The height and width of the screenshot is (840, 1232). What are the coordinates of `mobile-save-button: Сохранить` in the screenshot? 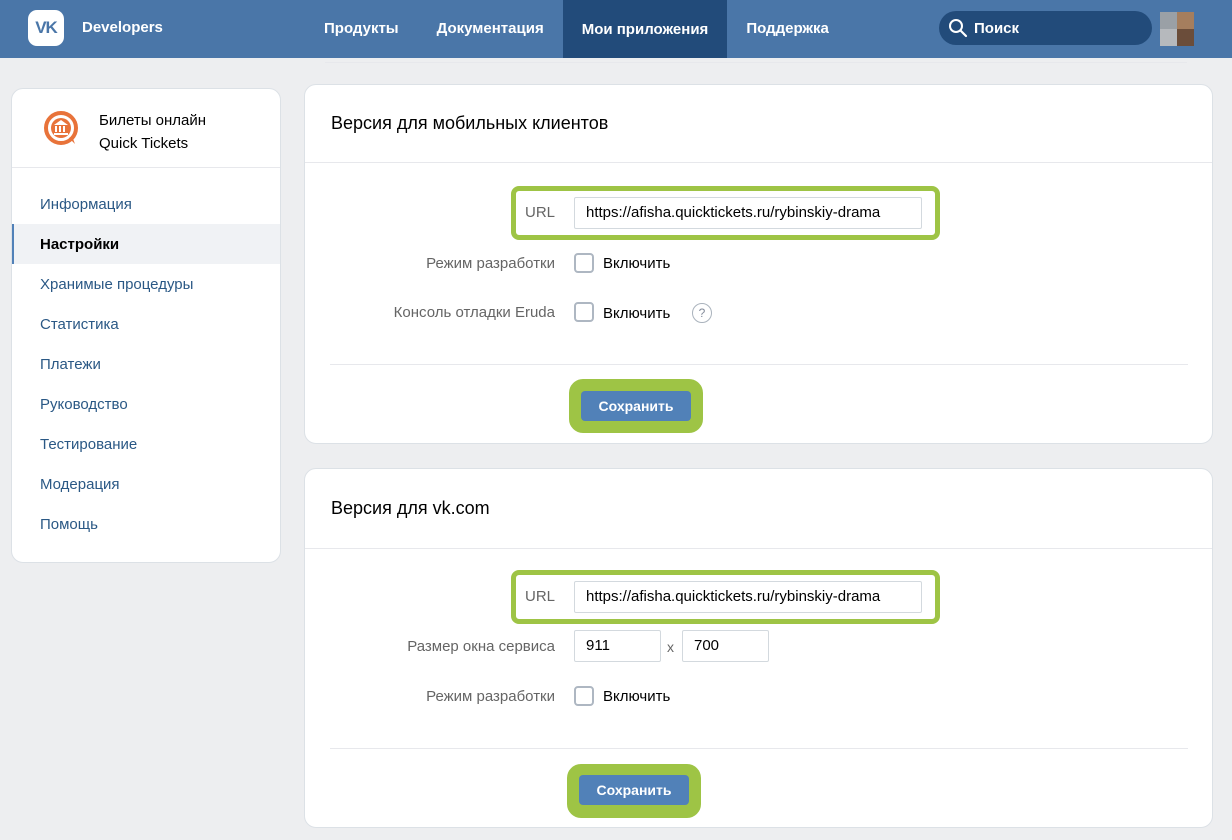 It's located at (636, 406).